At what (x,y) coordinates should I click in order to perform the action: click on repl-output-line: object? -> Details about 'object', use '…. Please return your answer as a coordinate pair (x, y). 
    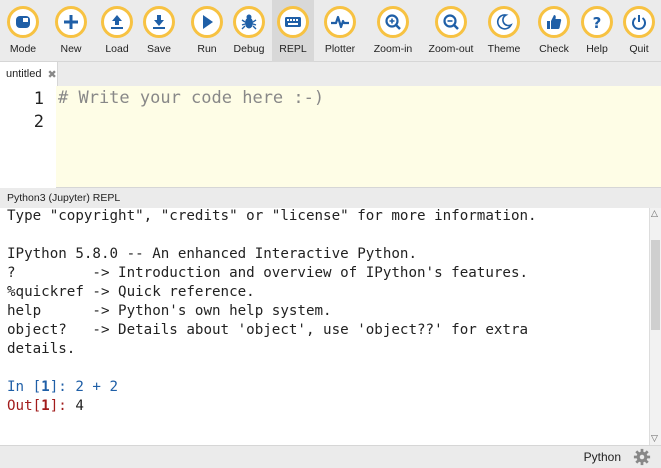
    Looking at the image, I should click on (268, 330).